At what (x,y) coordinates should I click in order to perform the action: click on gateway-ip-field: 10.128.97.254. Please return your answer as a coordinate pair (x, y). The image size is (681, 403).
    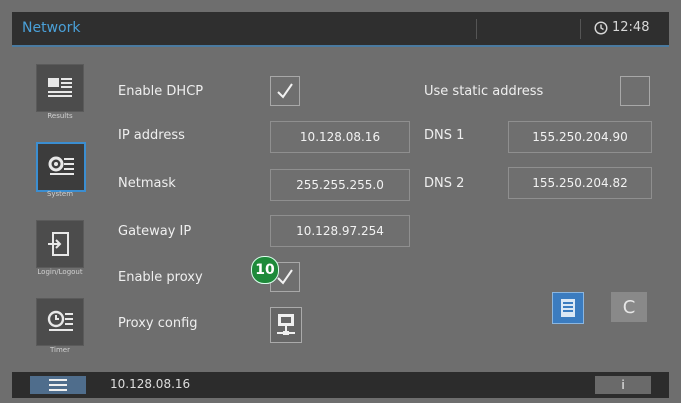
    Looking at the image, I should click on (340, 231).